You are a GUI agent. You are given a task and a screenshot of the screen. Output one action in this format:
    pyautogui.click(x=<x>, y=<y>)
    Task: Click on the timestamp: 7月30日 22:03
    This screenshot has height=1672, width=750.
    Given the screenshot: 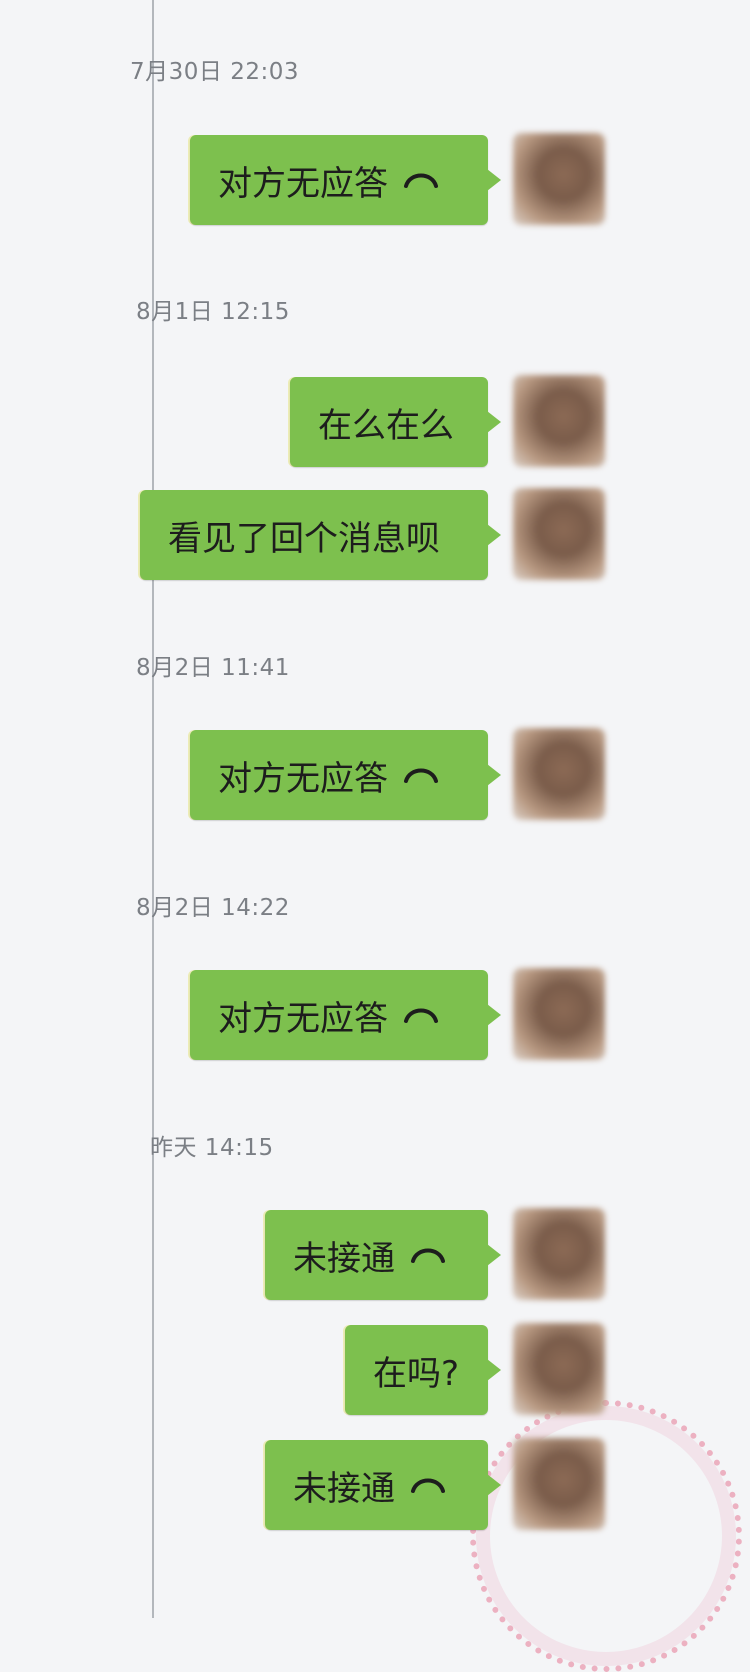 What is the action you would take?
    pyautogui.click(x=214, y=72)
    